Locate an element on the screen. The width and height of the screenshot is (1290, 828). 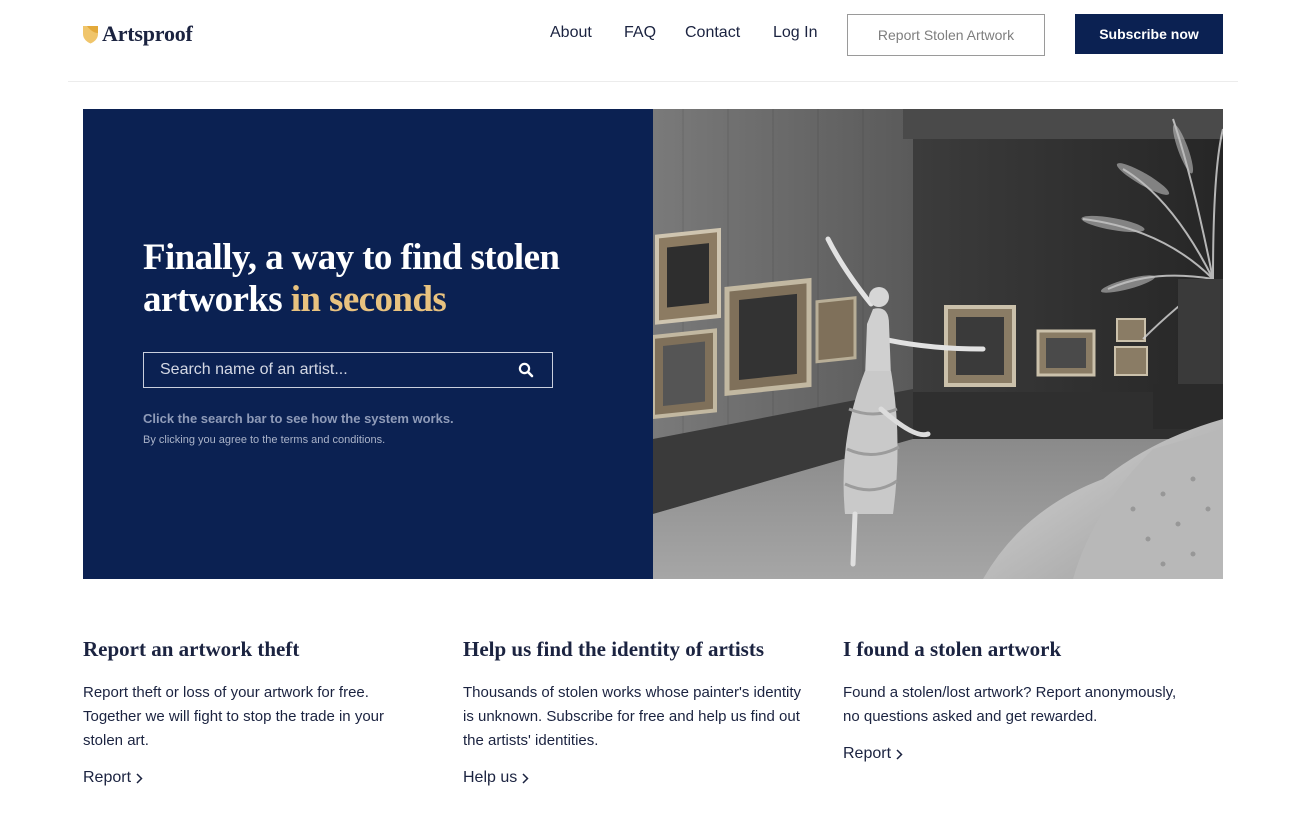
logo: Artsproof is located at coordinates (137, 34).